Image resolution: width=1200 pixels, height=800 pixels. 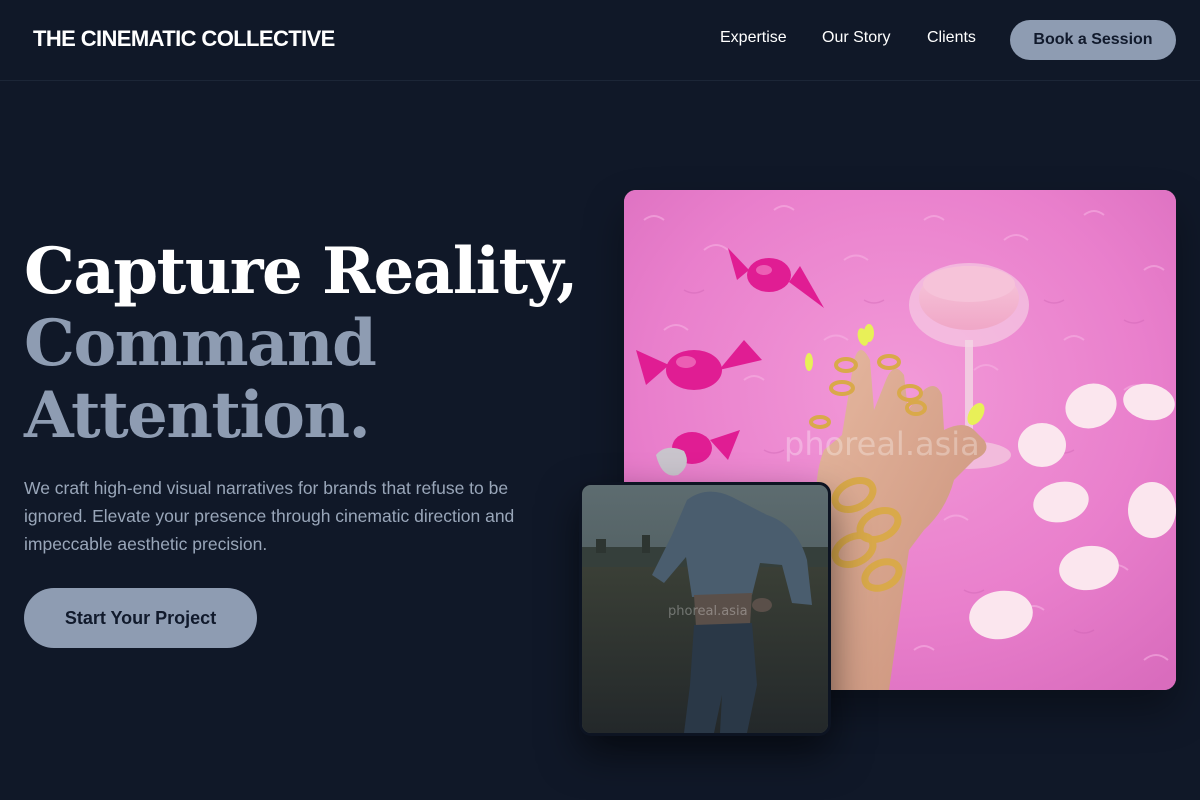 What do you see at coordinates (301, 271) in the screenshot?
I see `headline-line-1: Capture Reality,` at bounding box center [301, 271].